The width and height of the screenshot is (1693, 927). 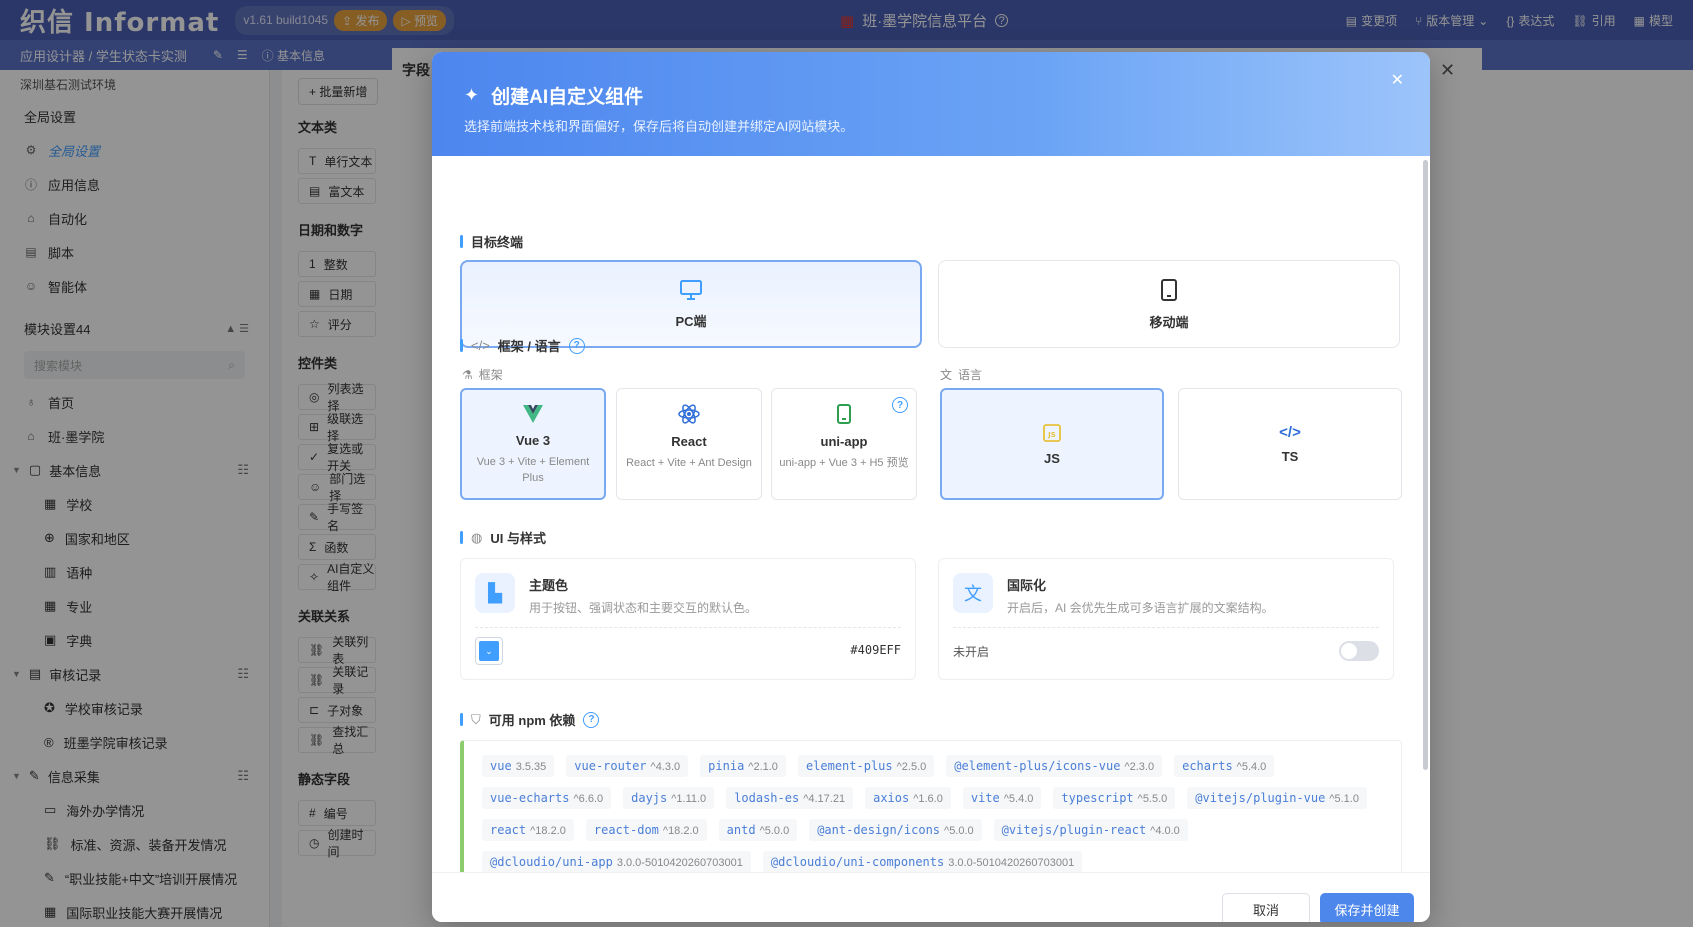 What do you see at coordinates (844, 444) in the screenshot?
I see `framework-option-uniapp: ? uni-app uni-app + Vue 3 + H5 预览` at bounding box center [844, 444].